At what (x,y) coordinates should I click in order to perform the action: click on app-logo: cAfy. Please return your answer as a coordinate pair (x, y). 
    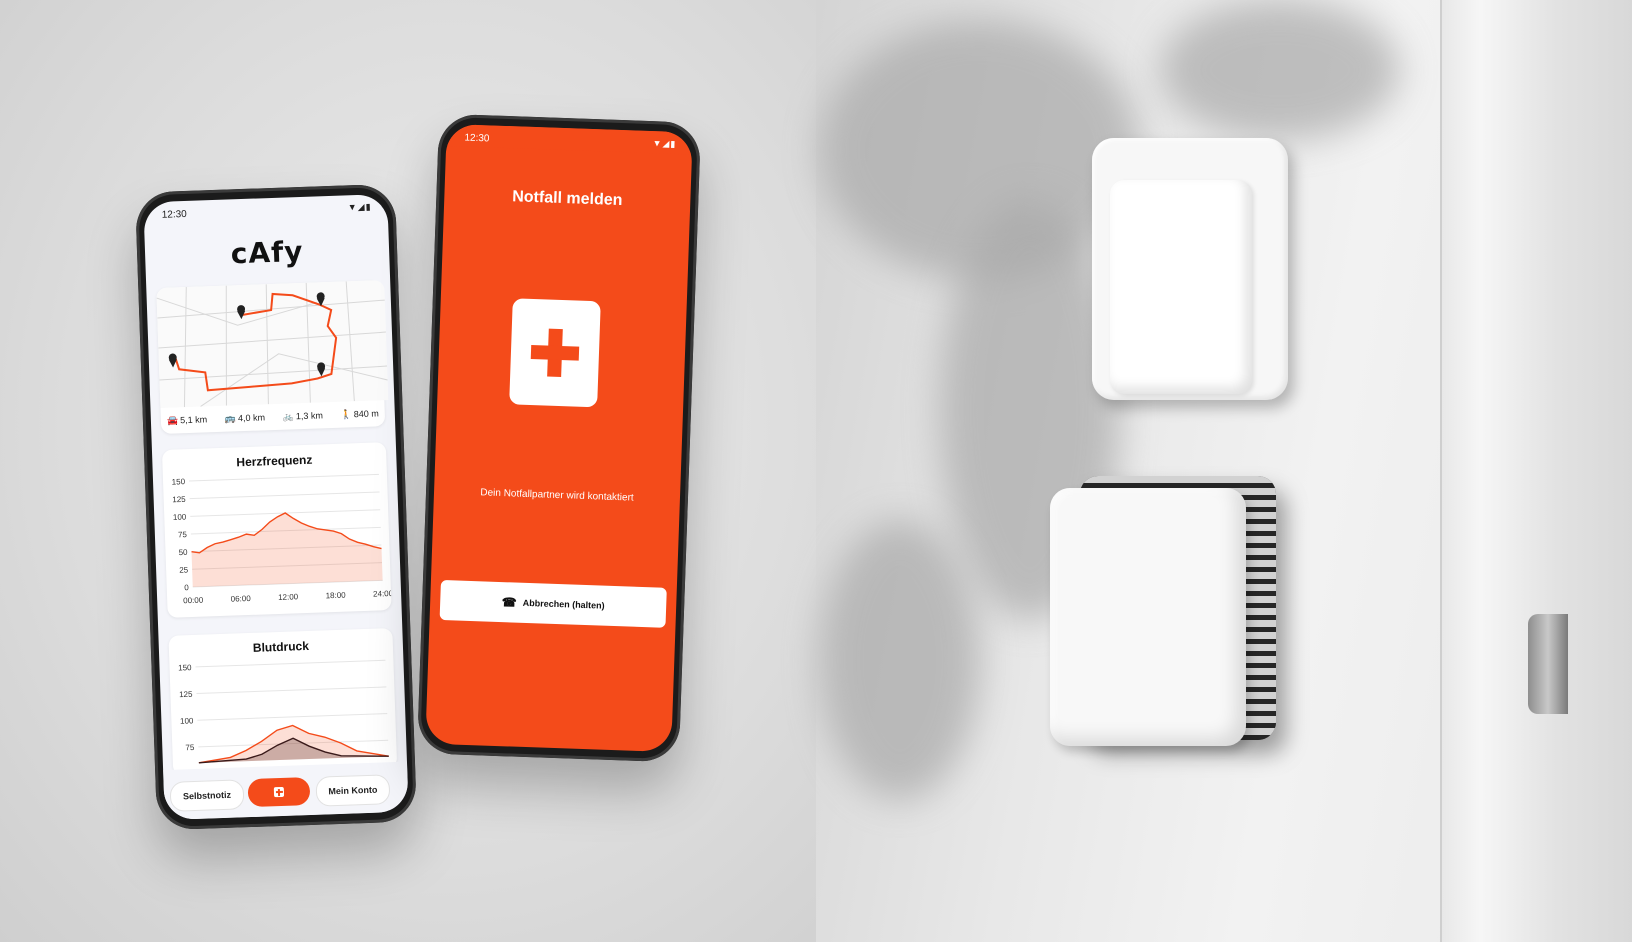
    Looking at the image, I should click on (267, 252).